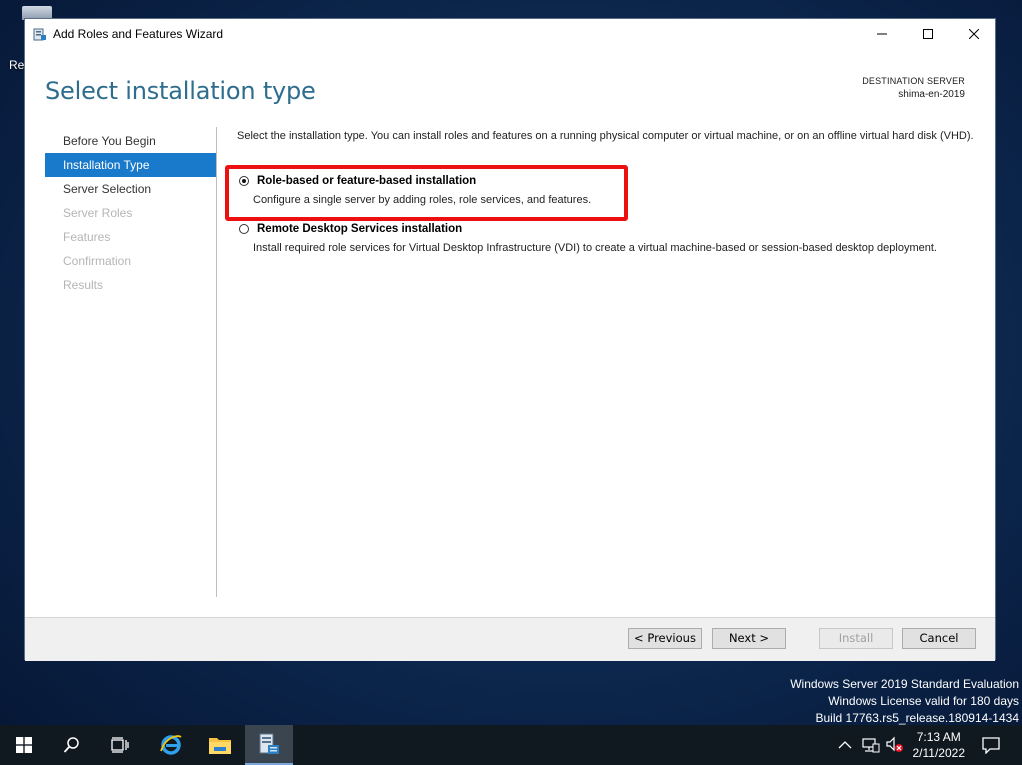 This screenshot has height=765, width=1022. What do you see at coordinates (216, 362) in the screenshot?
I see `nav-divider` at bounding box center [216, 362].